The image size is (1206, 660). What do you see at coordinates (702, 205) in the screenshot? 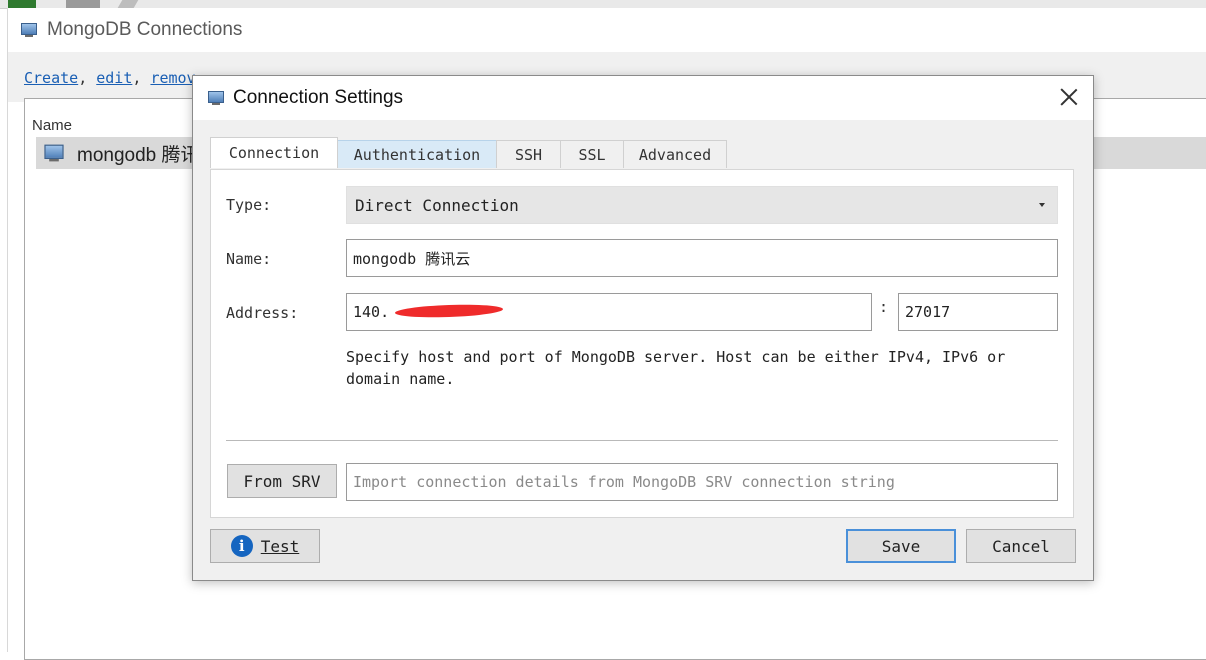
I see `type-select: Direct Connection` at bounding box center [702, 205].